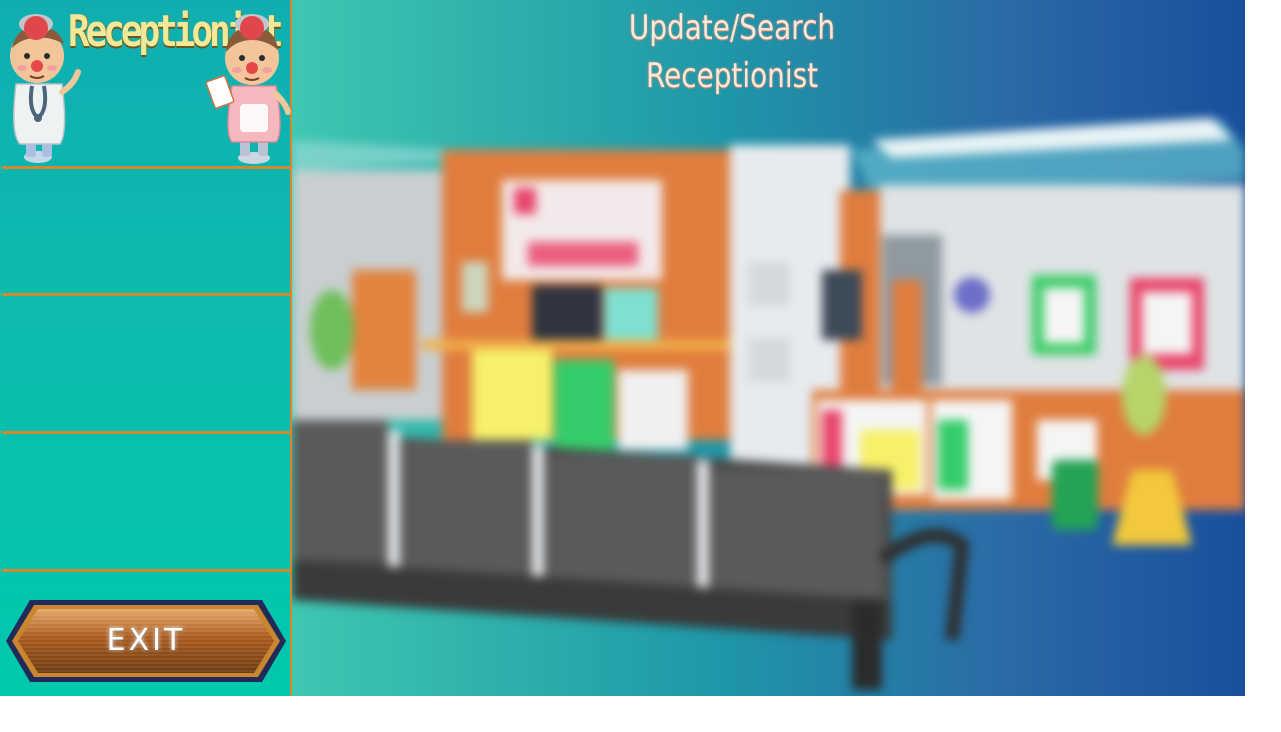 The height and width of the screenshot is (732, 1281). Describe the element at coordinates (732, 52) in the screenshot. I see `page-title: Update/Search Receptionist` at that location.